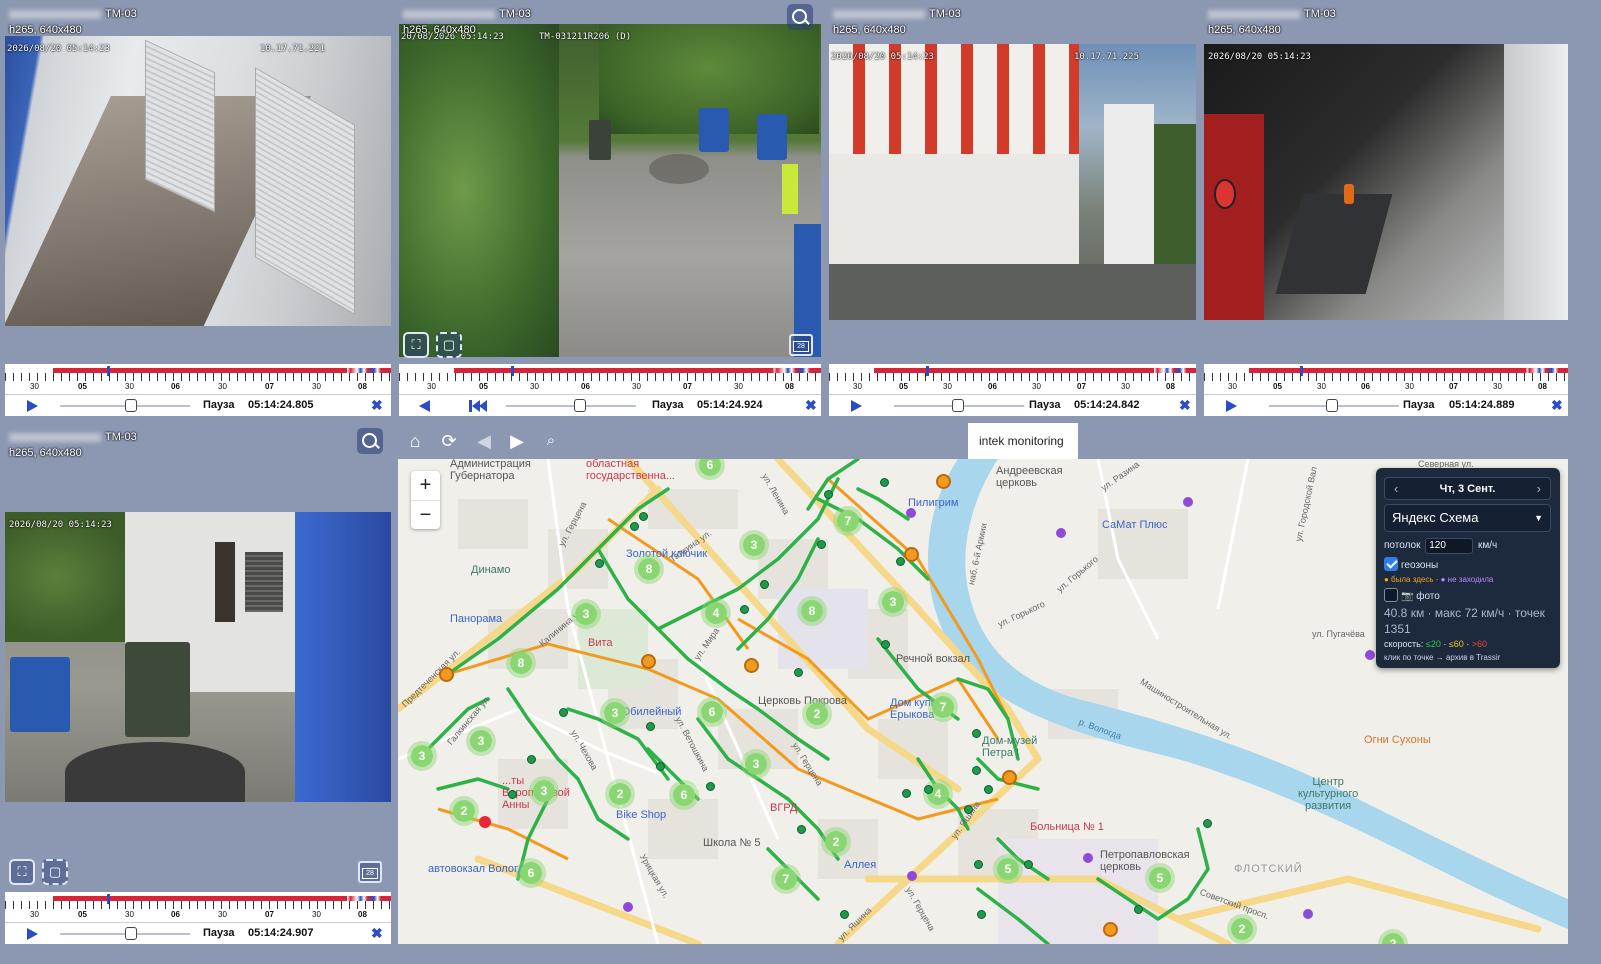  Describe the element at coordinates (1008, 869) in the screenshot. I see `track-cluster: 5` at that location.